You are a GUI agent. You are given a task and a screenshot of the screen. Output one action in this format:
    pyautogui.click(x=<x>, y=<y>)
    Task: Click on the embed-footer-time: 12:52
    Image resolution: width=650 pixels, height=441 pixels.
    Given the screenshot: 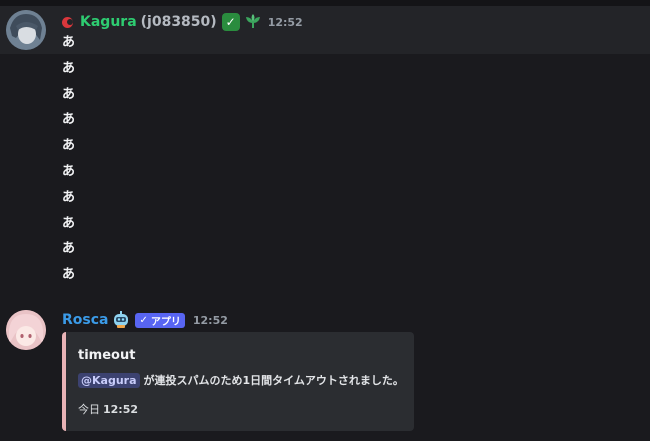 What is the action you would take?
    pyautogui.click(x=121, y=409)
    